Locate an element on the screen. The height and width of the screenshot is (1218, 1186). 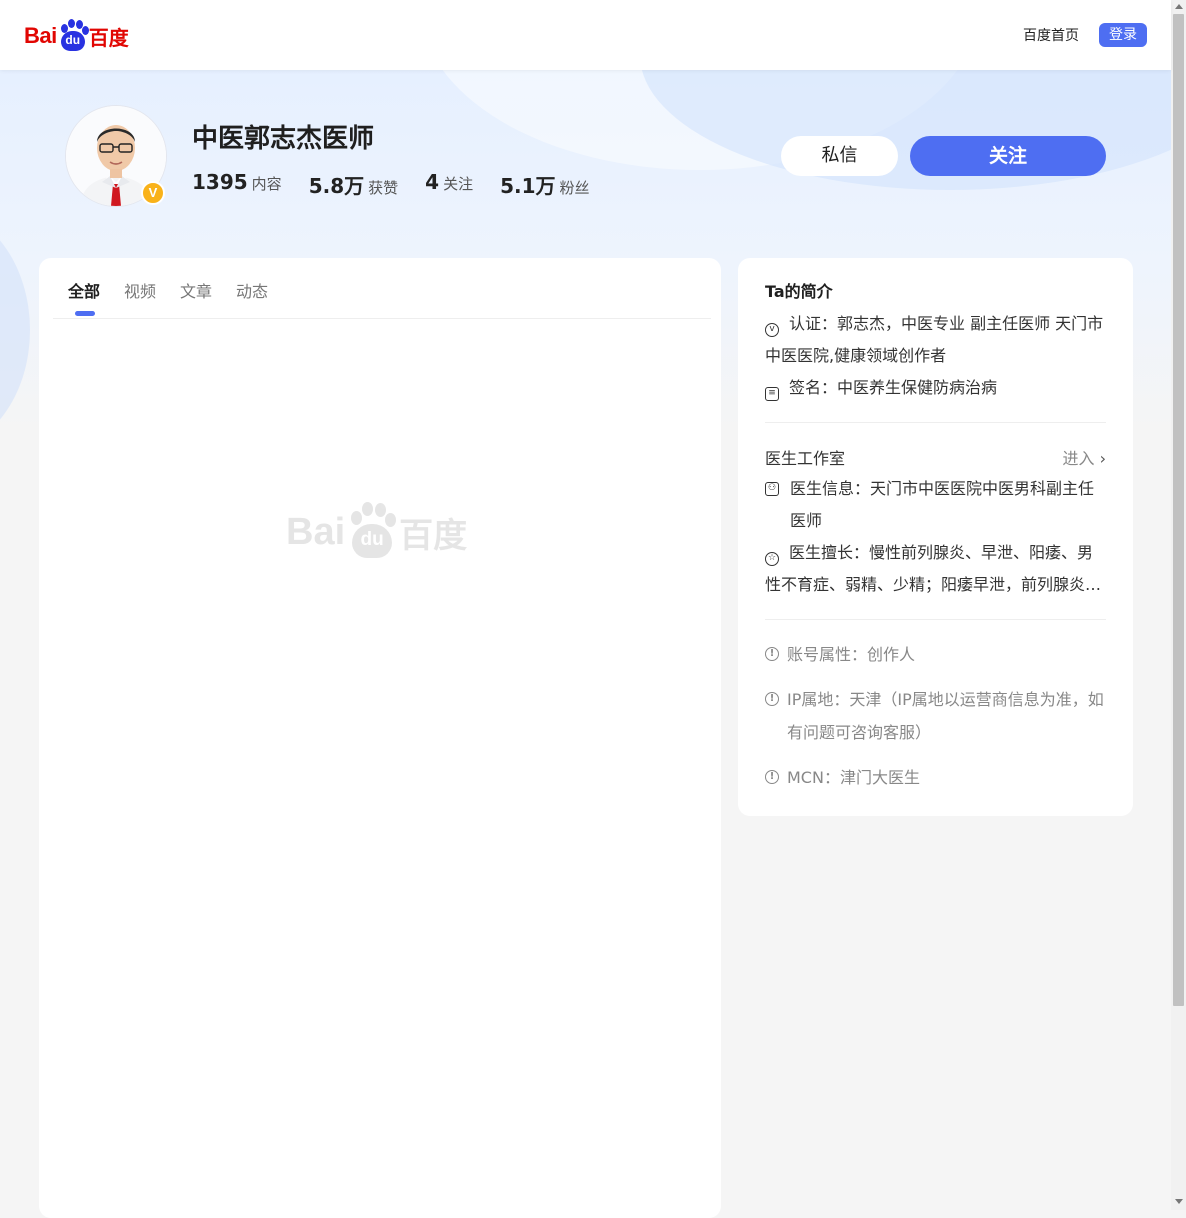
login-button: 登录 is located at coordinates (1123, 35).